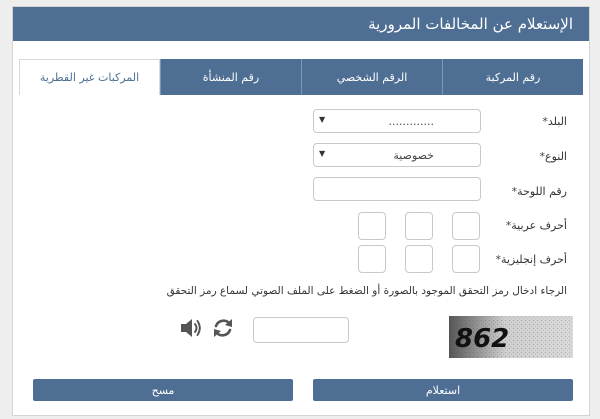 The image size is (600, 419). Describe the element at coordinates (397, 189) in the screenshot. I see `plate-number-input` at that location.